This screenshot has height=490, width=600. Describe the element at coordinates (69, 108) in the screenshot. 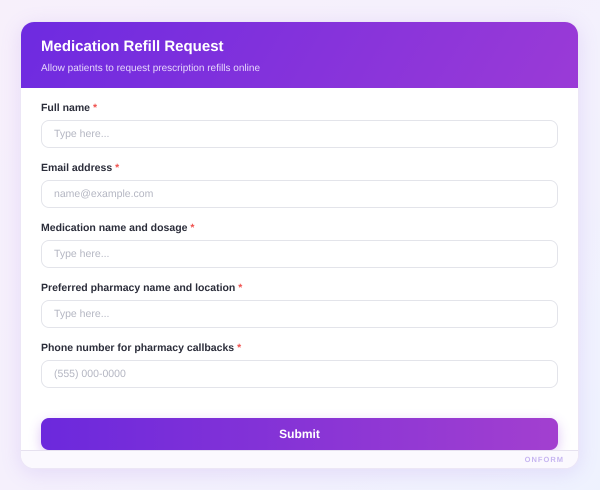

I see `field-label: Full name *` at that location.